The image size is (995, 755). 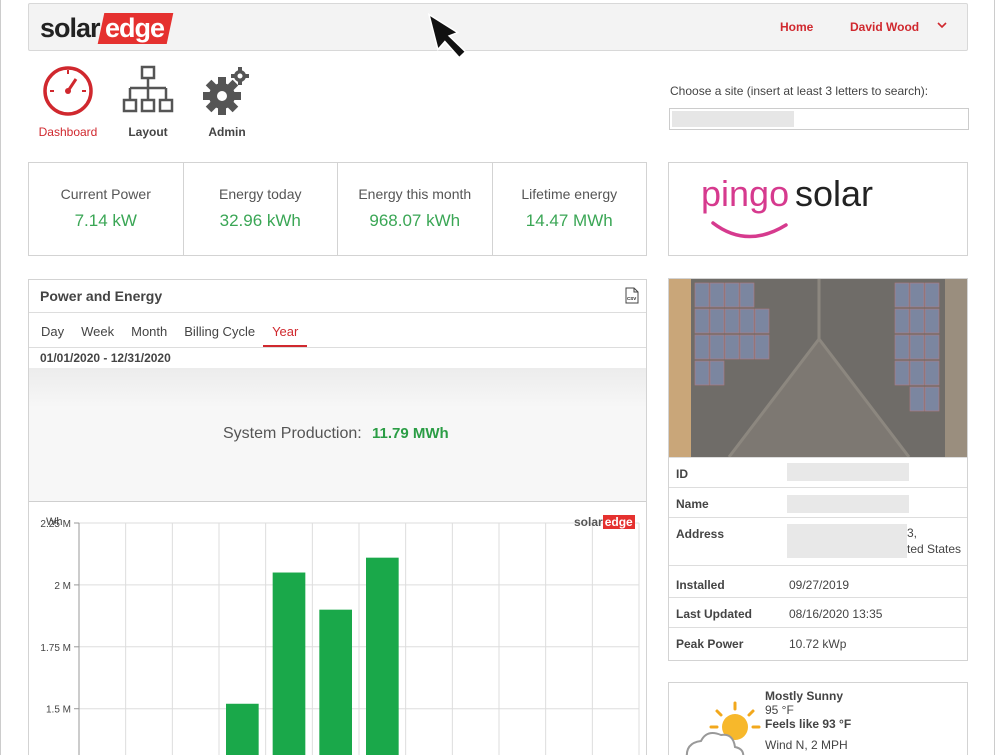 I want to click on site-info-row-last-updated: Last Updated 08/16/2020 13:35, so click(x=818, y=612).